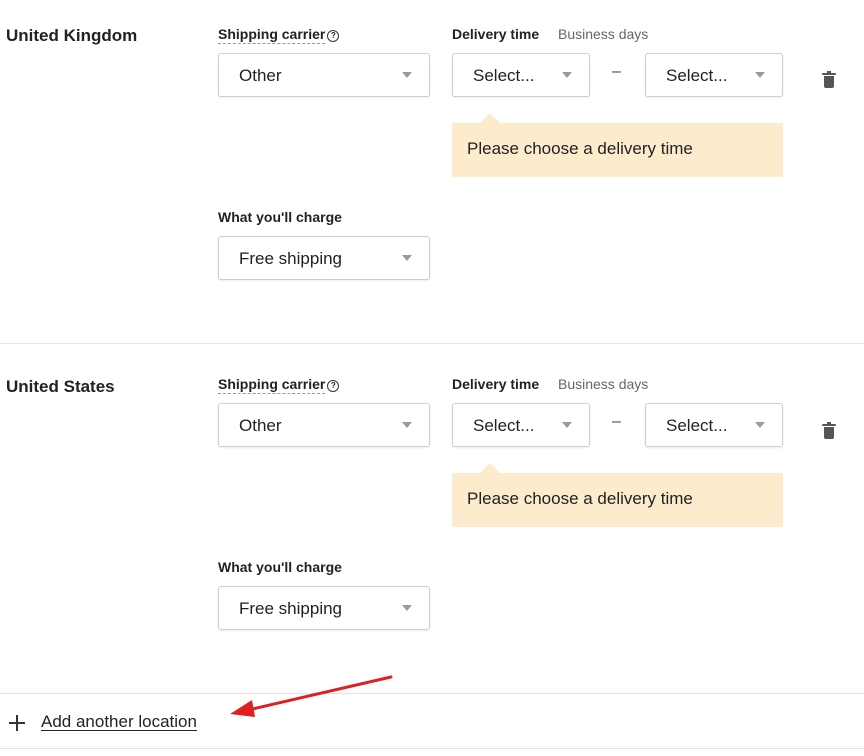  Describe the element at coordinates (117, 722) in the screenshot. I see `add-another-location-link: Add another location` at that location.